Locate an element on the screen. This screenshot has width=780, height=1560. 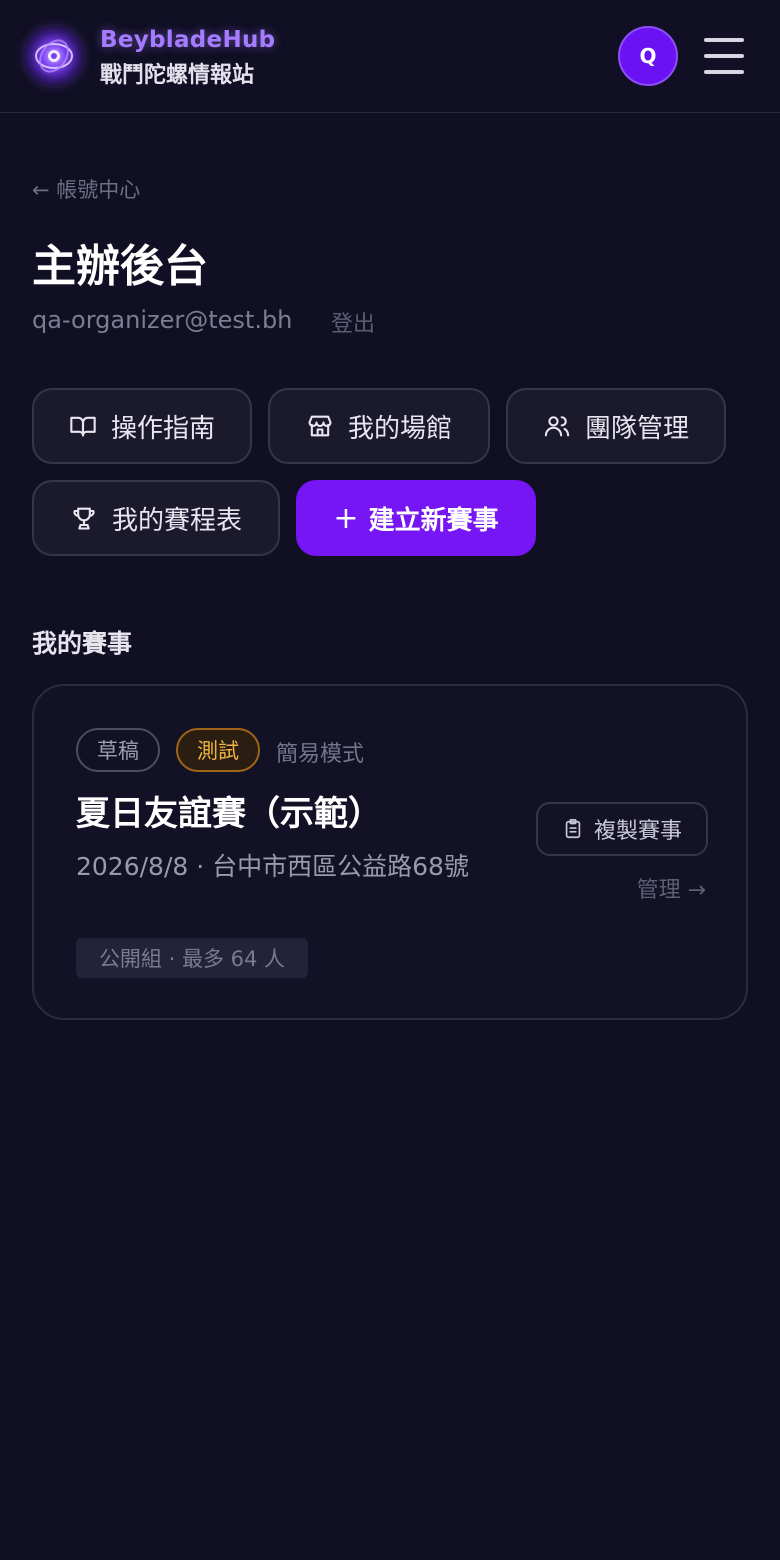
my-schedule-button-label: 我的賽程表 is located at coordinates (176, 520).